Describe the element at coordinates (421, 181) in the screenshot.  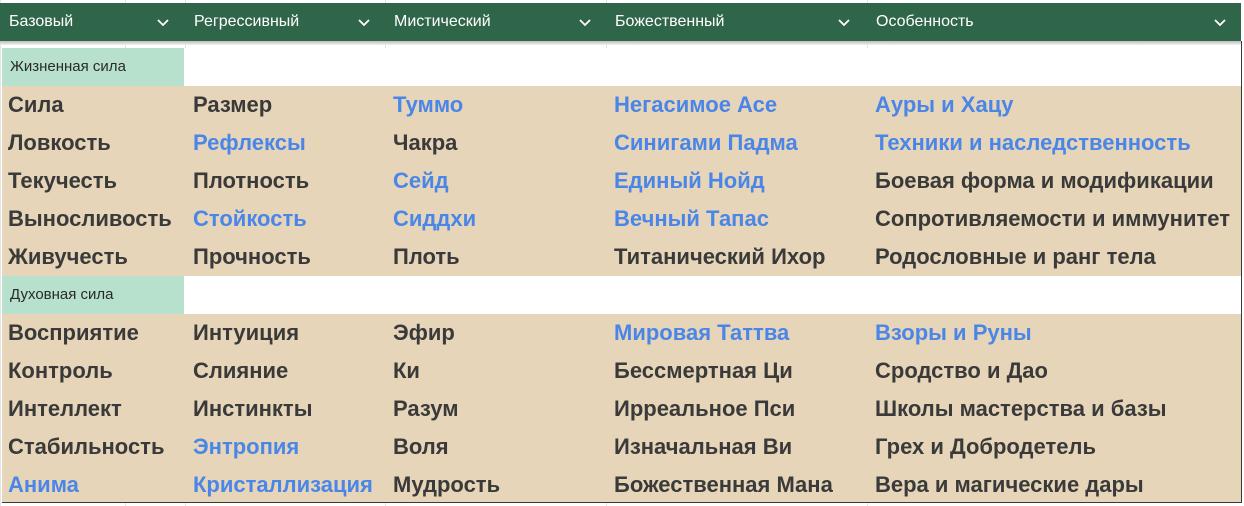
I see `table-cell: Сейд` at that location.